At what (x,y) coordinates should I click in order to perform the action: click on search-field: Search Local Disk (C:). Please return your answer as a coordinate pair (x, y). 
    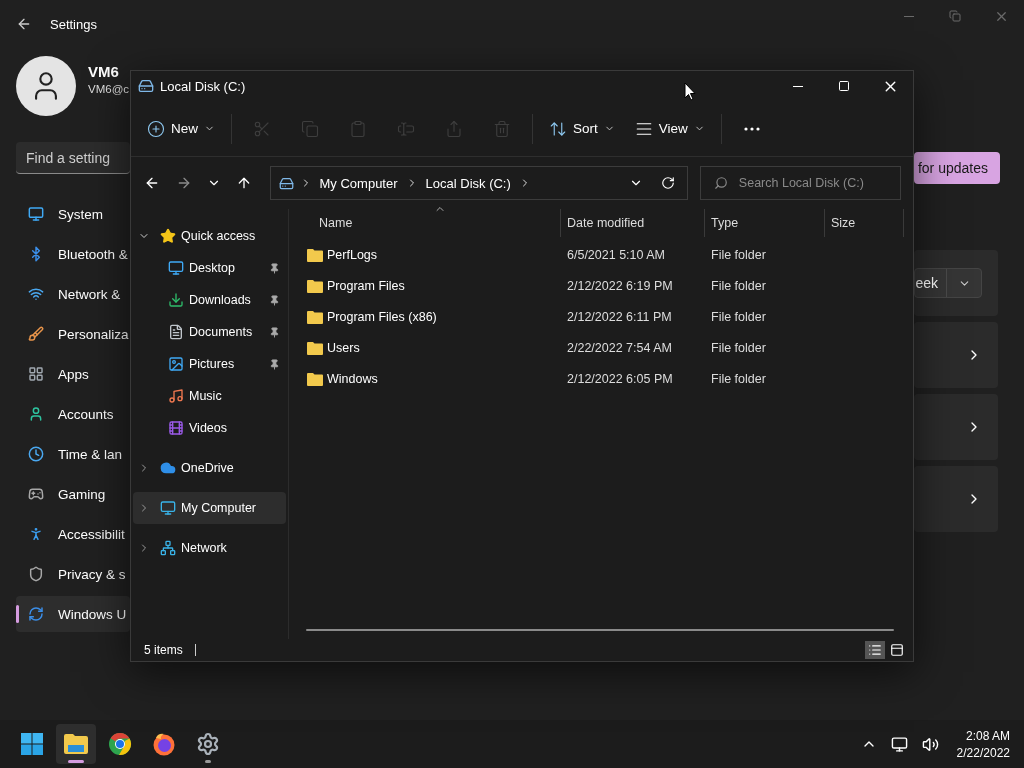
    Looking at the image, I should click on (800, 183).